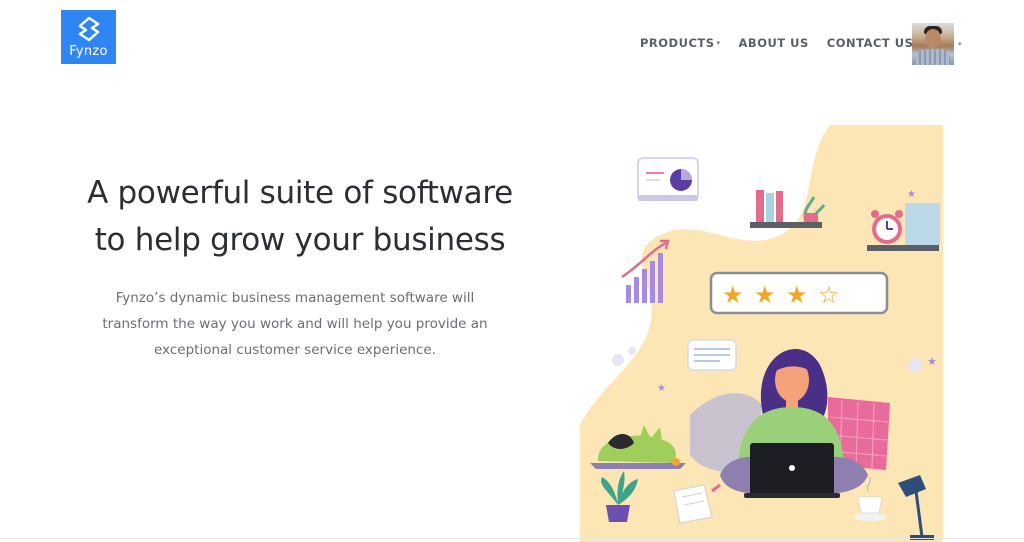 This screenshot has height=542, width=1024. What do you see at coordinates (88, 29) in the screenshot?
I see `fynzo-logo-icon` at bounding box center [88, 29].